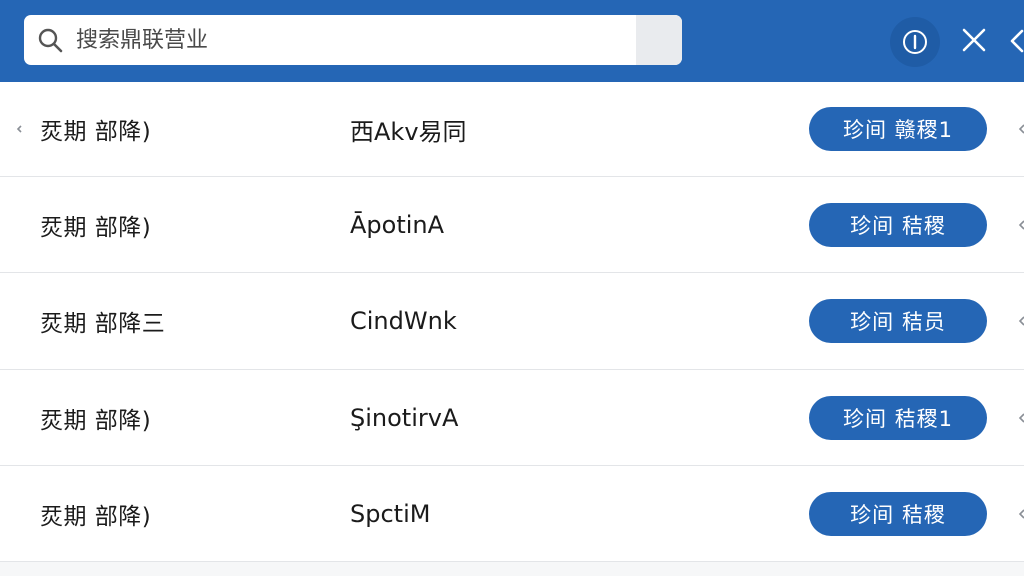 This screenshot has height=576, width=1024. Describe the element at coordinates (974, 40) in the screenshot. I see `close-icon` at that location.